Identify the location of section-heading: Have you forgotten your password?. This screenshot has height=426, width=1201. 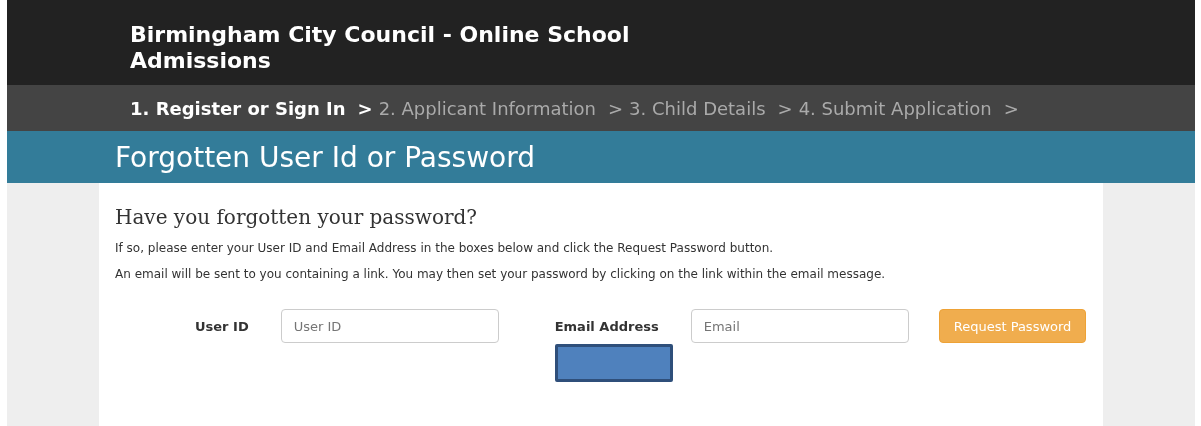
(297, 217).